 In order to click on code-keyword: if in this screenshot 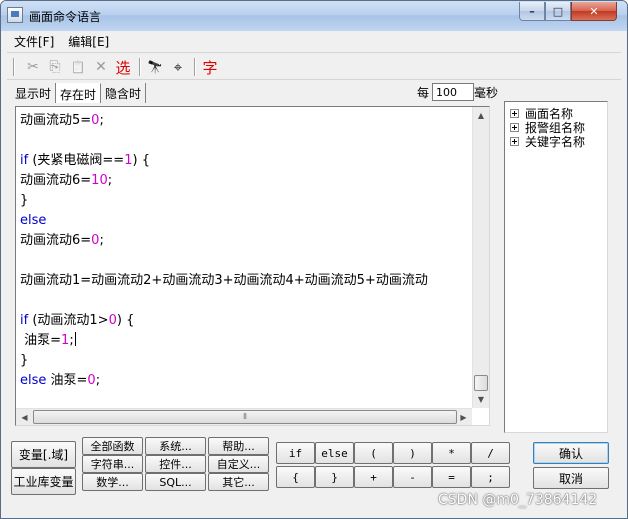, I will do `click(24, 160)`.